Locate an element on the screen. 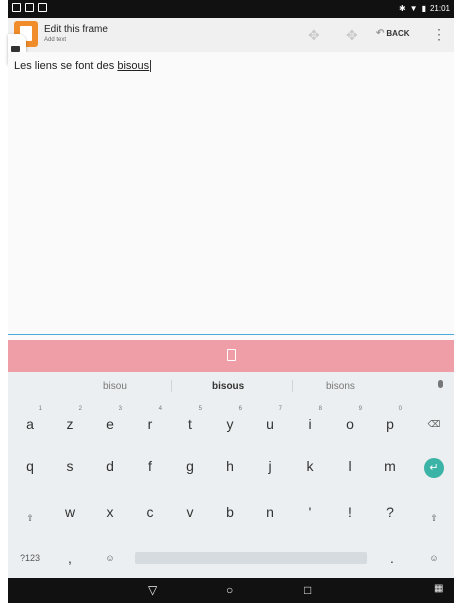  period-key: . is located at coordinates (392, 558).